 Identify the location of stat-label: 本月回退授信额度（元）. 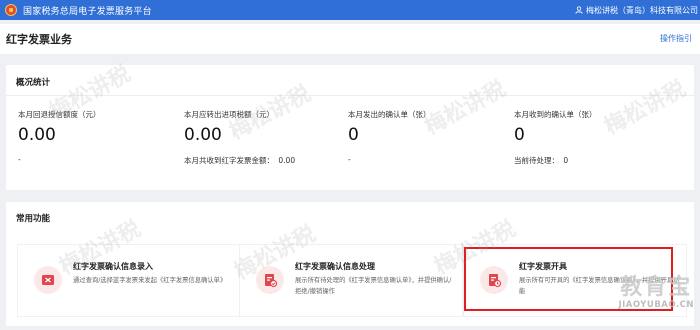
(59, 114).